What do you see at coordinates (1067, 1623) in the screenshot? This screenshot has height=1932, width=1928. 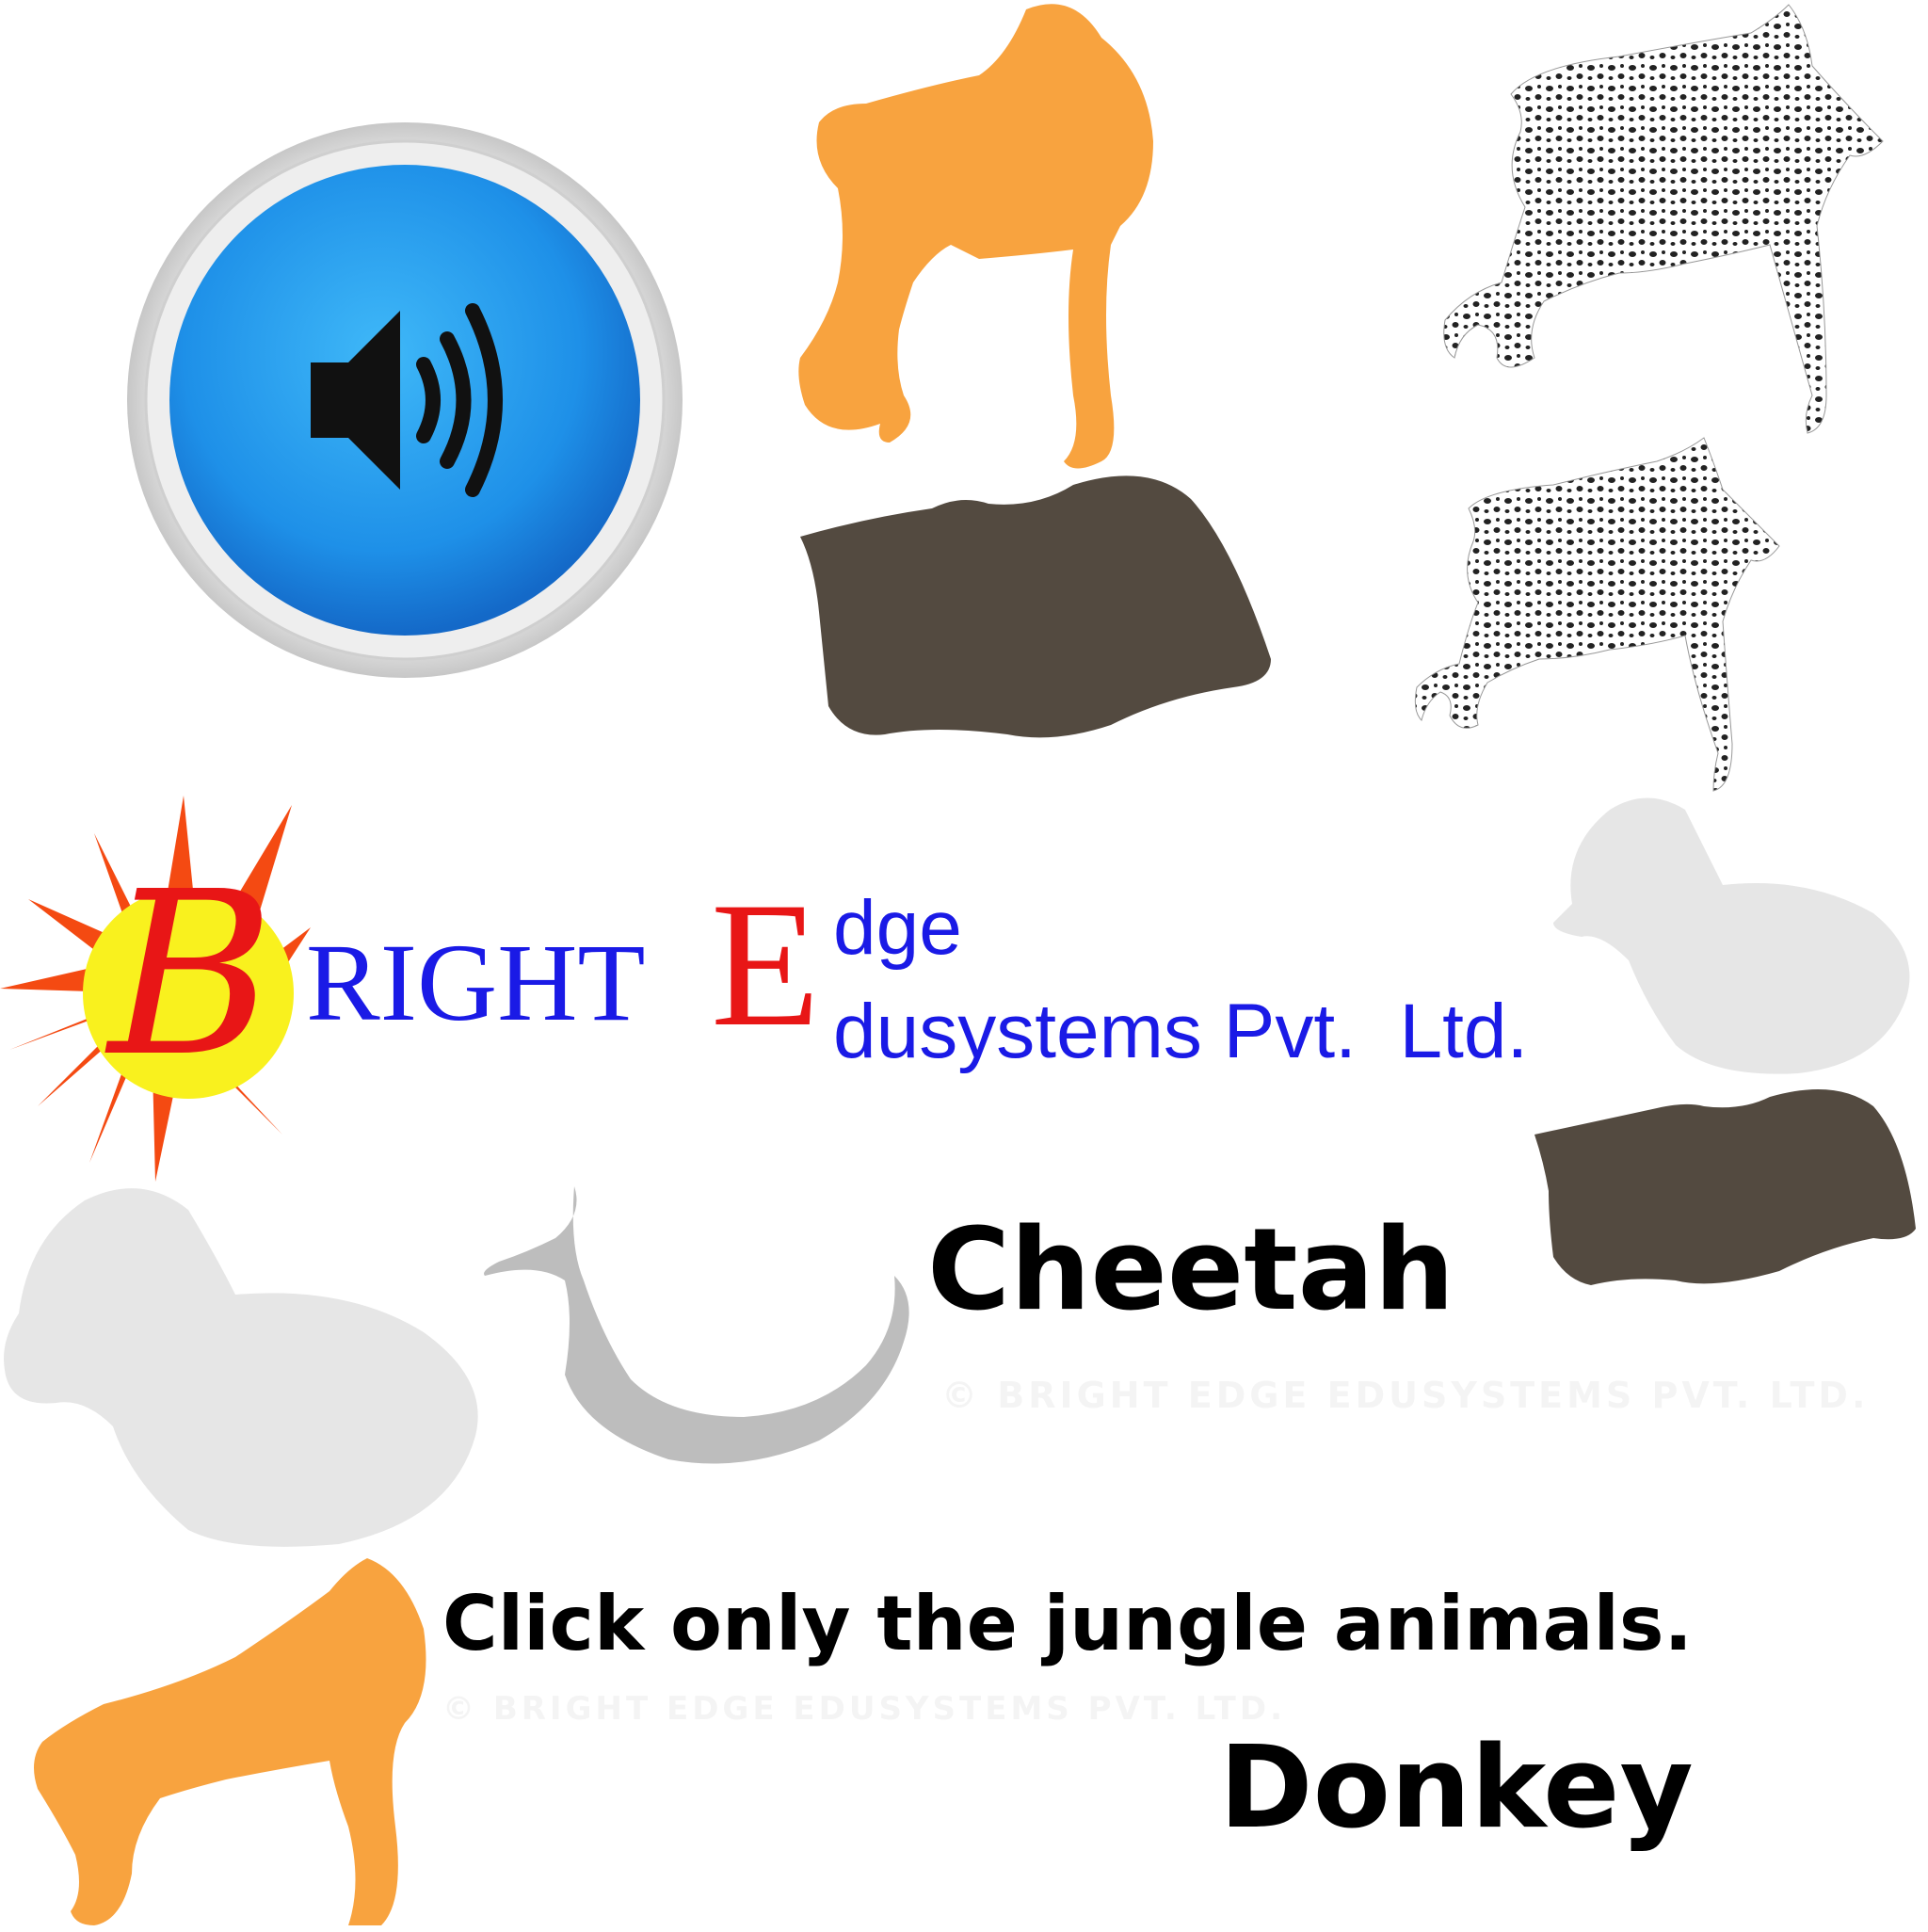 I see `instruction-text: Click only the jungle animals.` at bounding box center [1067, 1623].